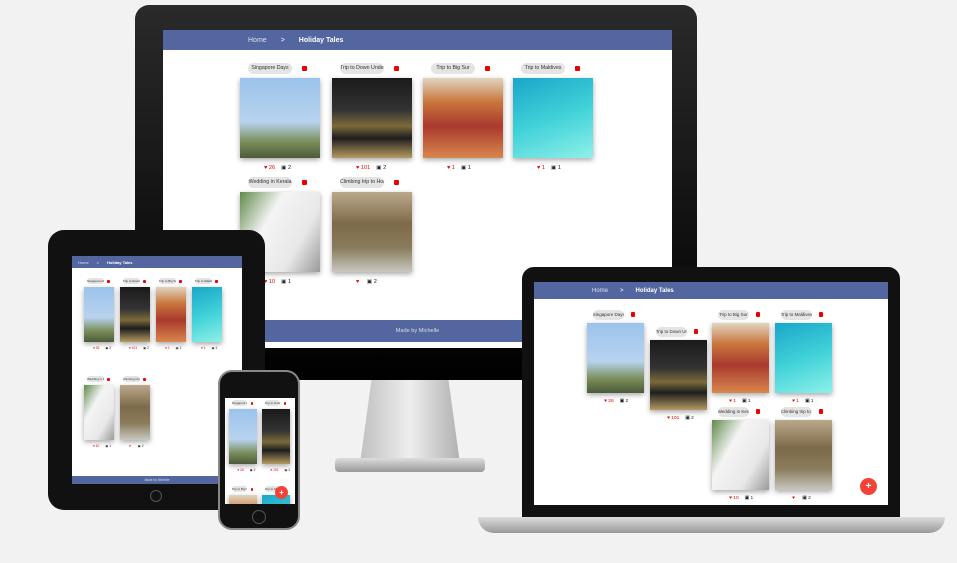 The height and width of the screenshot is (563, 957). What do you see at coordinates (259, 517) in the screenshot?
I see `phone-home-button` at bounding box center [259, 517].